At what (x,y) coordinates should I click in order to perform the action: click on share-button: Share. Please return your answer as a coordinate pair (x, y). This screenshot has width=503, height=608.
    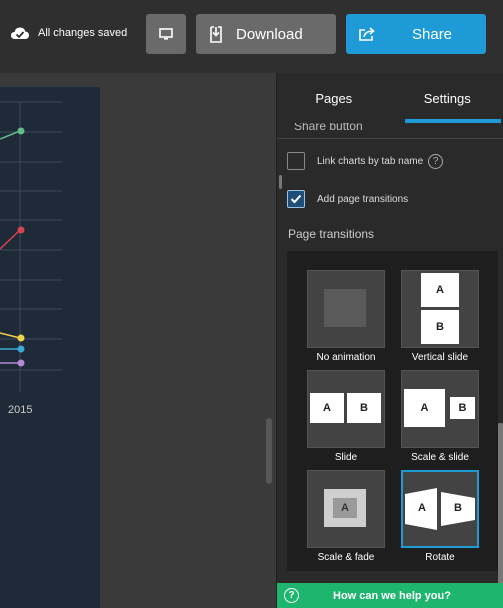
    Looking at the image, I should click on (416, 34).